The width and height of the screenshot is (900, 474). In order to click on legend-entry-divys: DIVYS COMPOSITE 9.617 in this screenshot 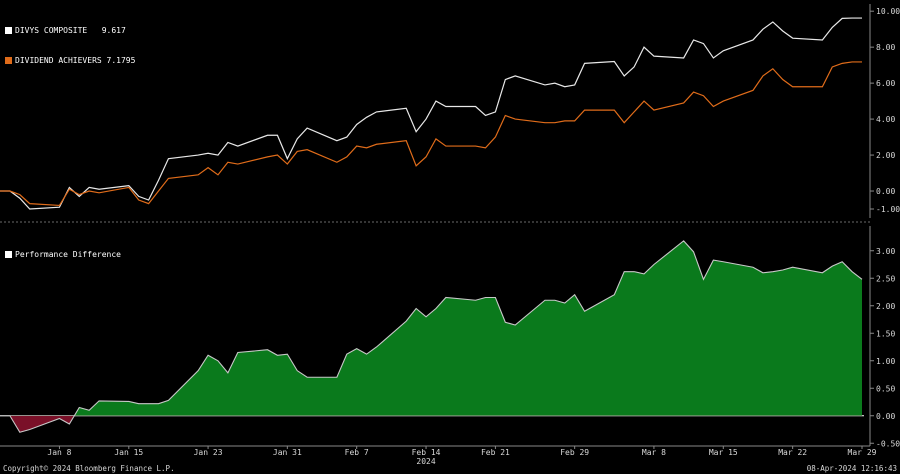, I will do `click(70, 31)`.